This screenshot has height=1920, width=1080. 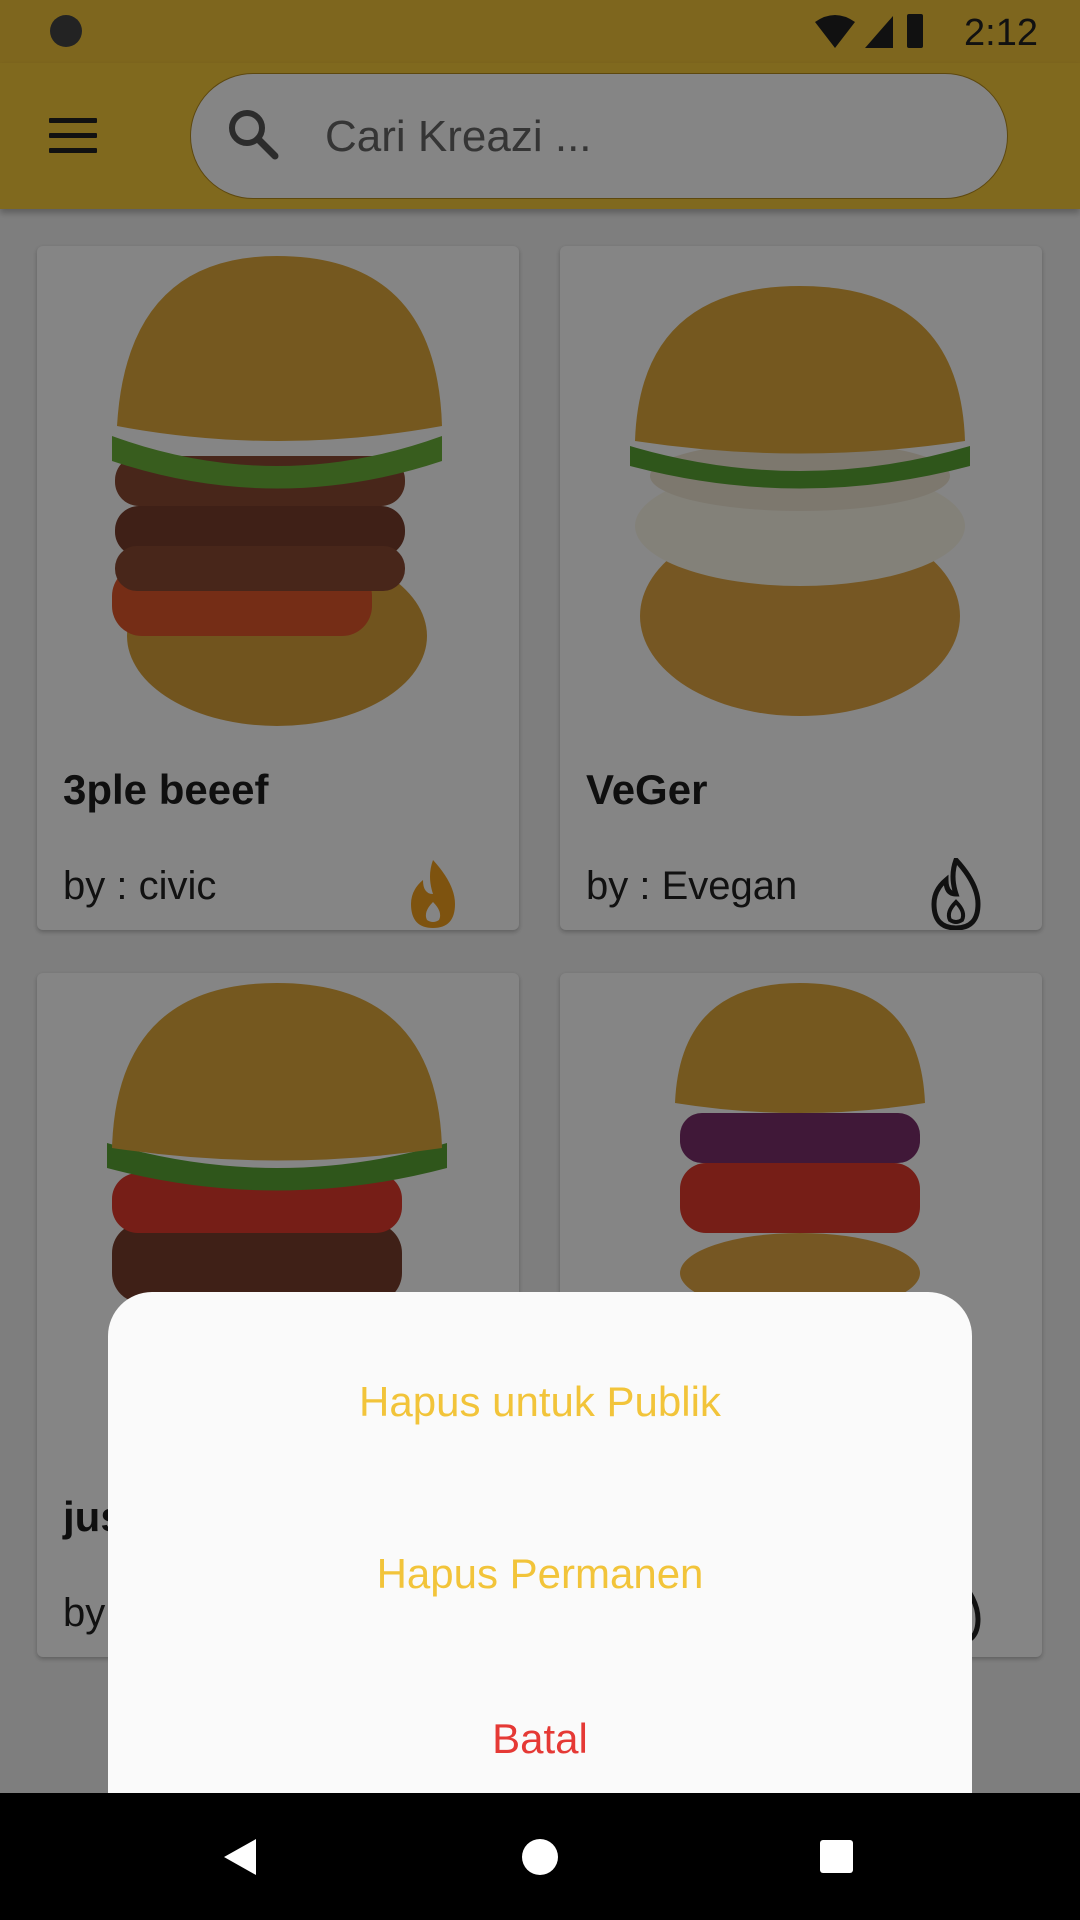 What do you see at coordinates (540, 1739) in the screenshot?
I see `cancel-button: Batal` at bounding box center [540, 1739].